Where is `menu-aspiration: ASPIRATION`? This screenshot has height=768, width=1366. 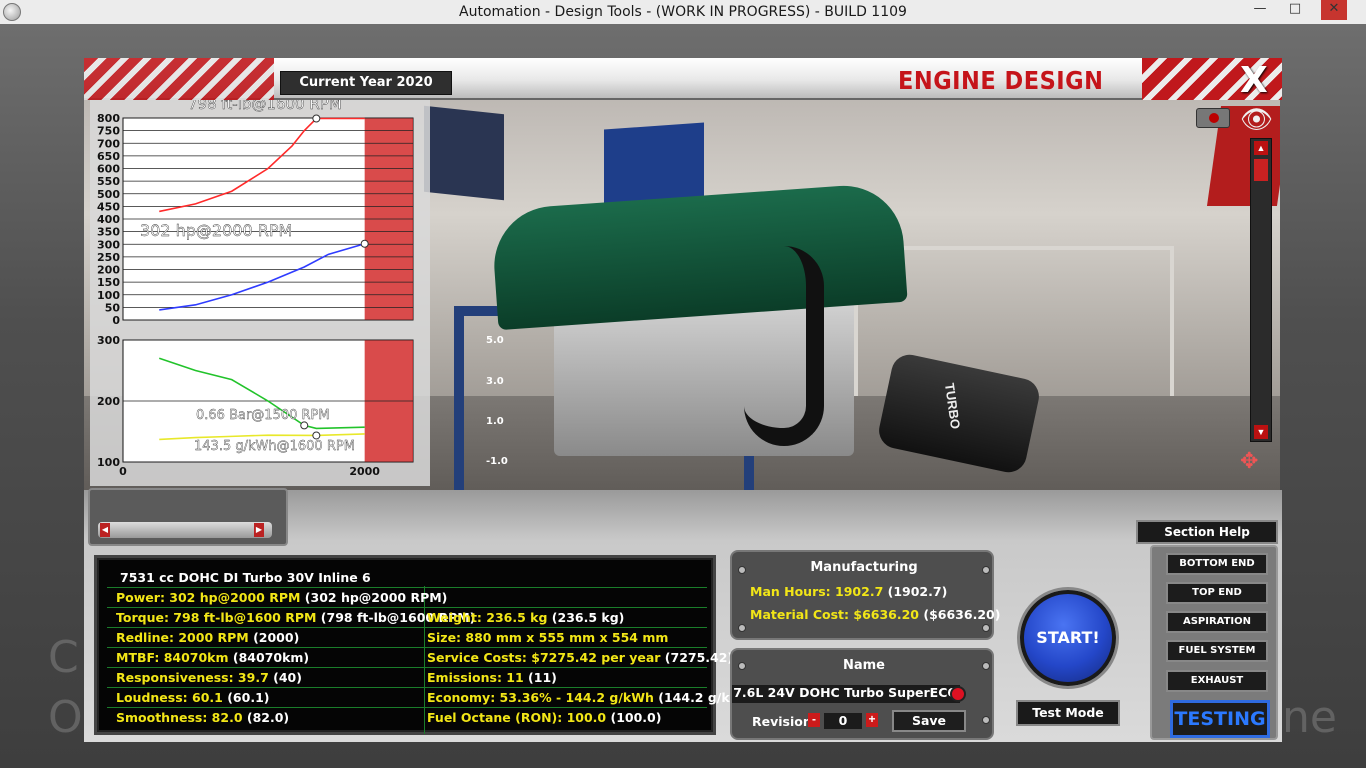 menu-aspiration: ASPIRATION is located at coordinates (1217, 622).